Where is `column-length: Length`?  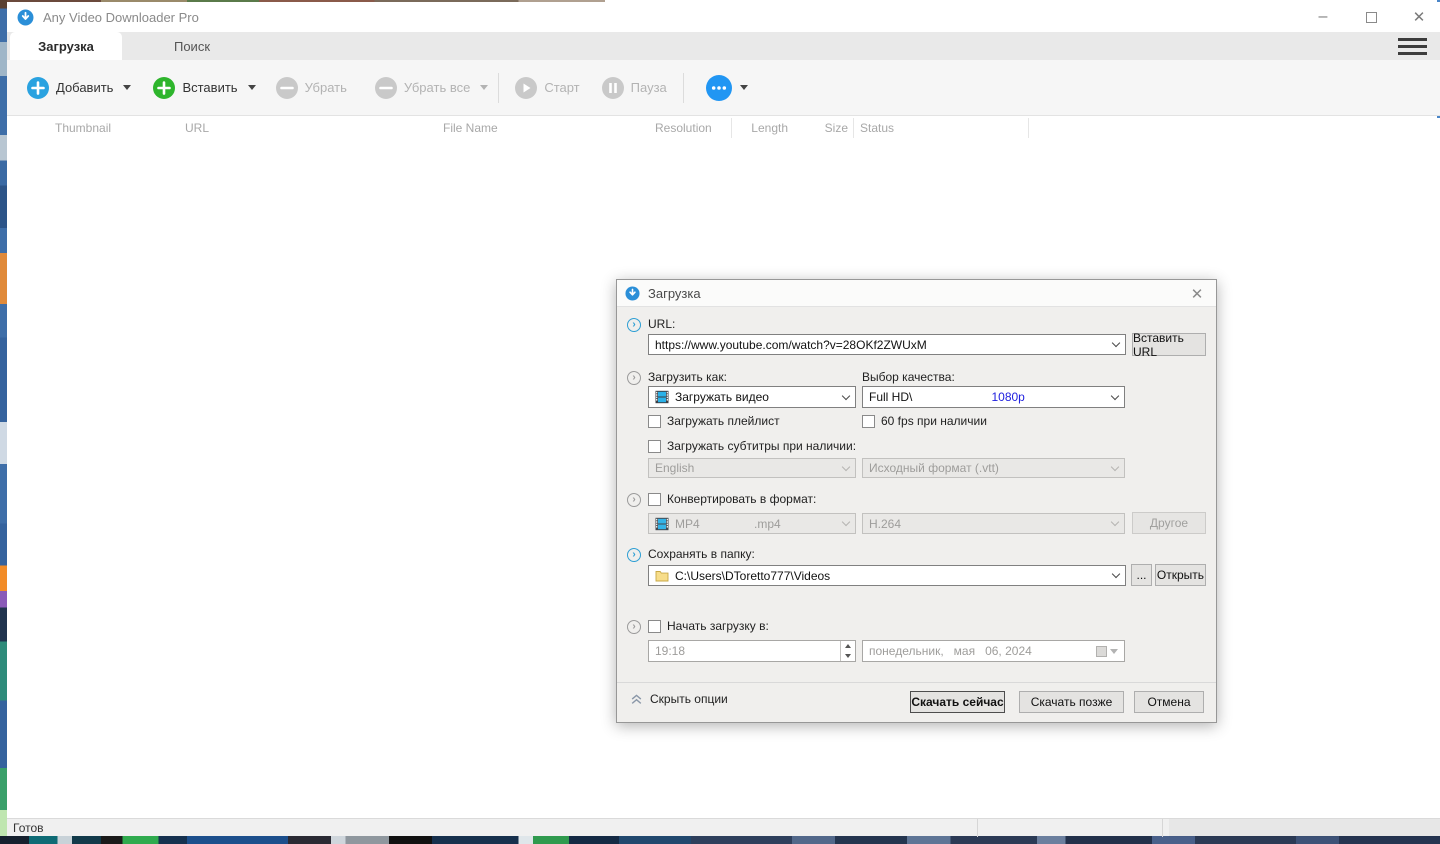 column-length: Length is located at coordinates (766, 128).